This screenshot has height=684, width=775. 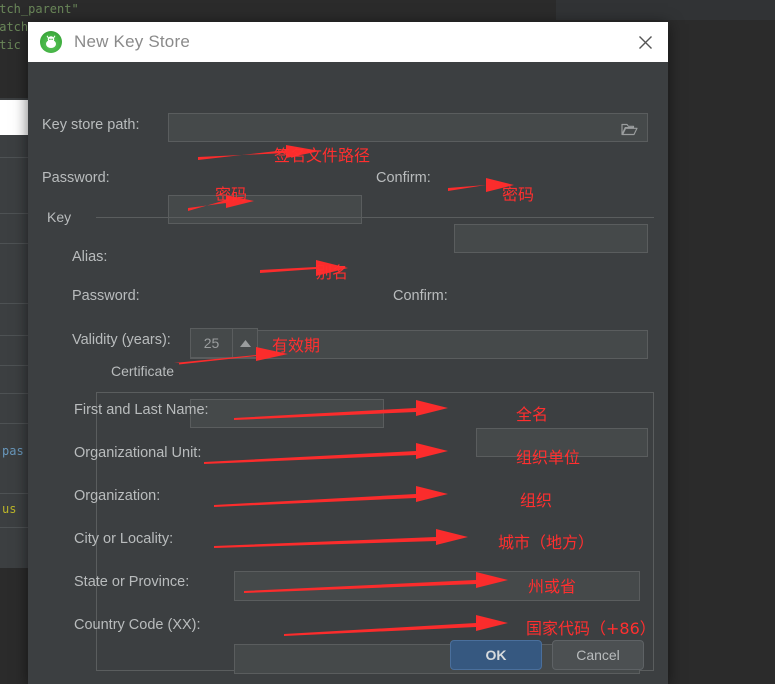 What do you see at coordinates (13, 451) in the screenshot?
I see `list-item-label: pas` at bounding box center [13, 451].